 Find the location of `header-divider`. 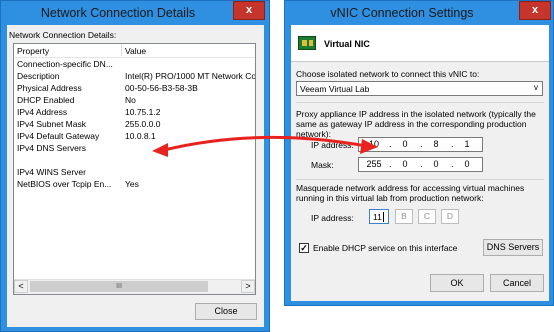

header-divider is located at coordinates (420, 61).